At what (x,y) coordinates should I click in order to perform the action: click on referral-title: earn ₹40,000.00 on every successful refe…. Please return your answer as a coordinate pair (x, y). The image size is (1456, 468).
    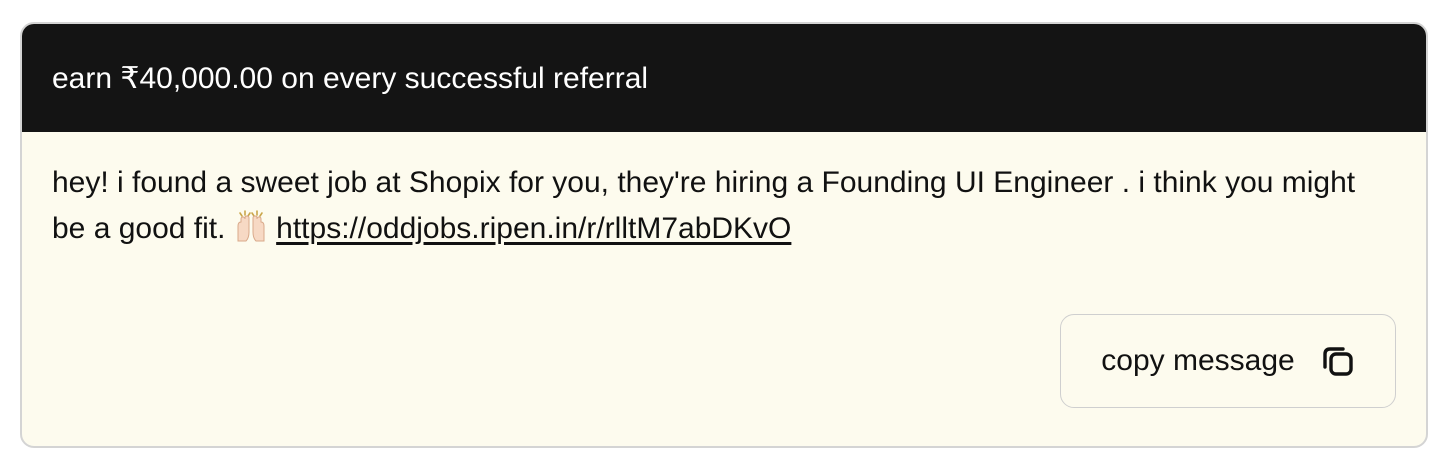
    Looking at the image, I should click on (350, 78).